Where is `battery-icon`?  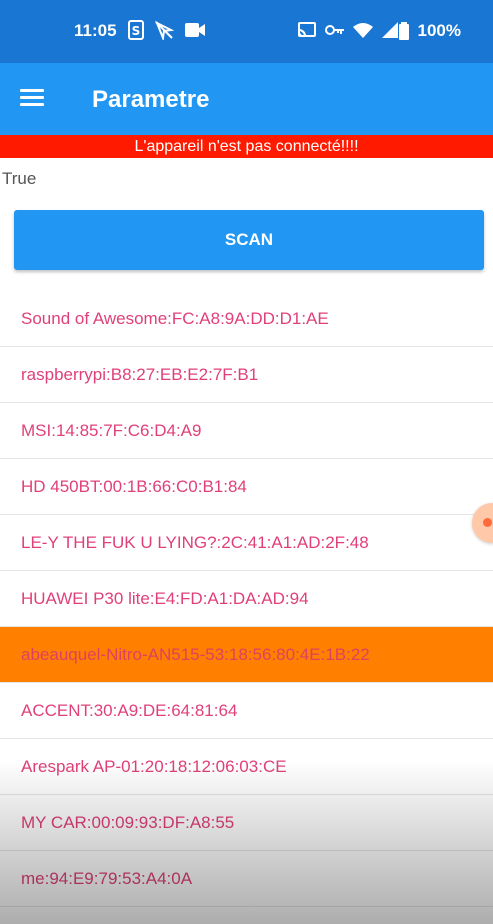
battery-icon is located at coordinates (404, 33).